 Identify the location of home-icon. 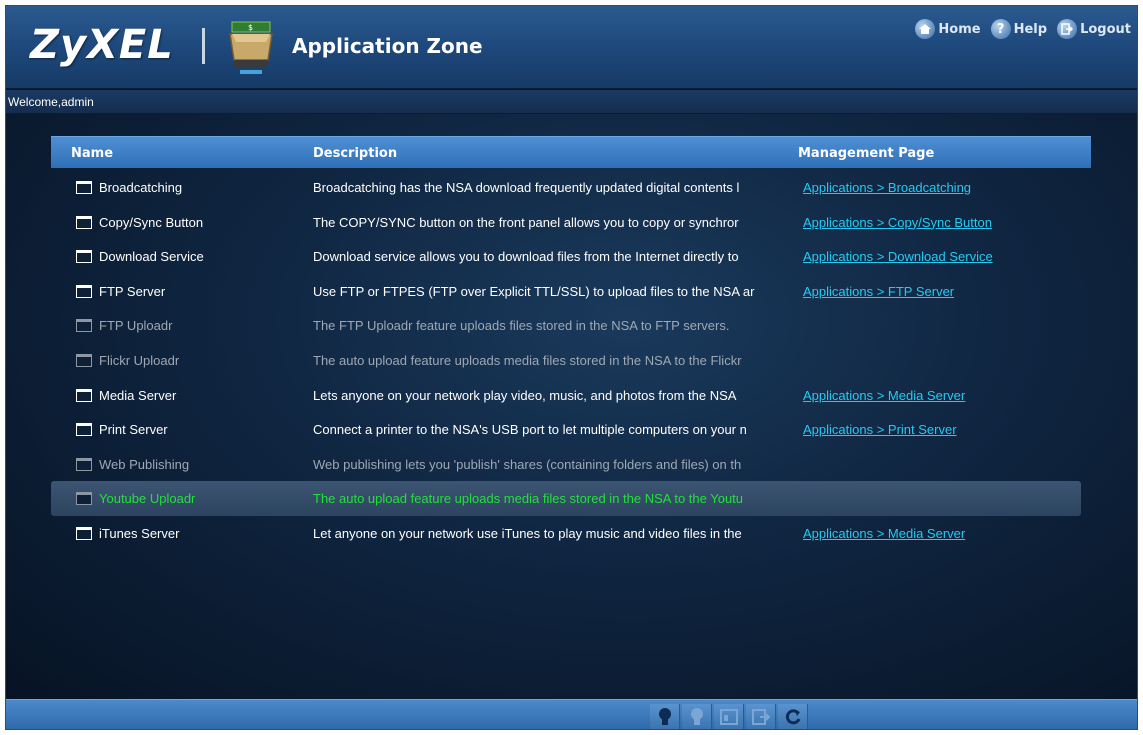
(925, 29).